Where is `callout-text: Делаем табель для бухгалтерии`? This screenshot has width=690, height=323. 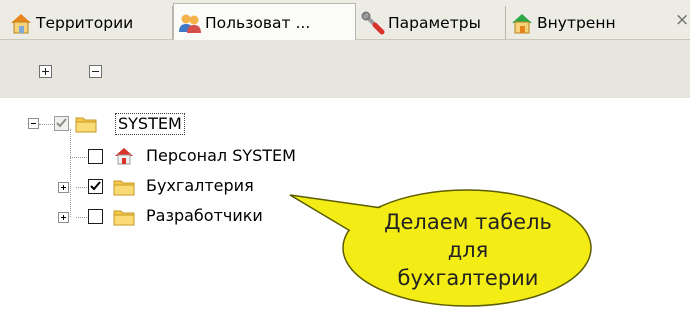 callout-text: Делаем табель для бухгалтерии is located at coordinates (468, 250).